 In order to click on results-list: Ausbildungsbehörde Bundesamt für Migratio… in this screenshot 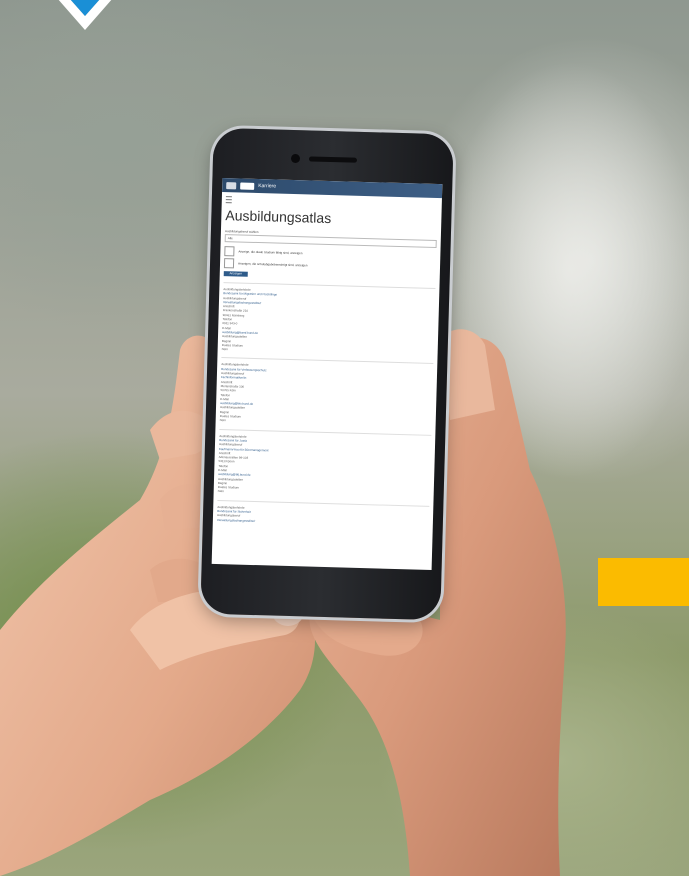, I will do `click(326, 405)`.